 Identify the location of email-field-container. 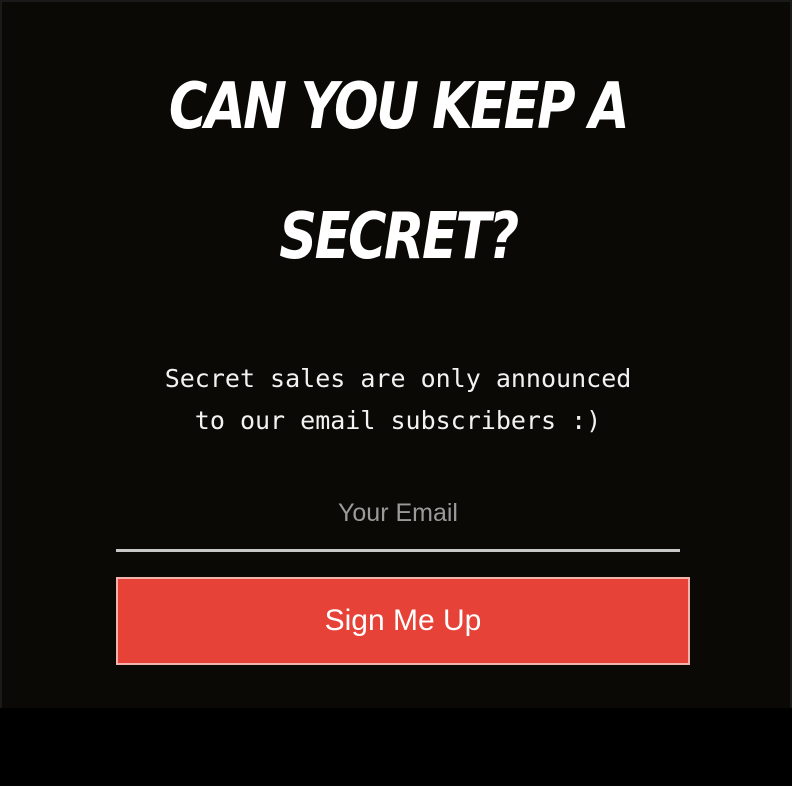
(398, 520).